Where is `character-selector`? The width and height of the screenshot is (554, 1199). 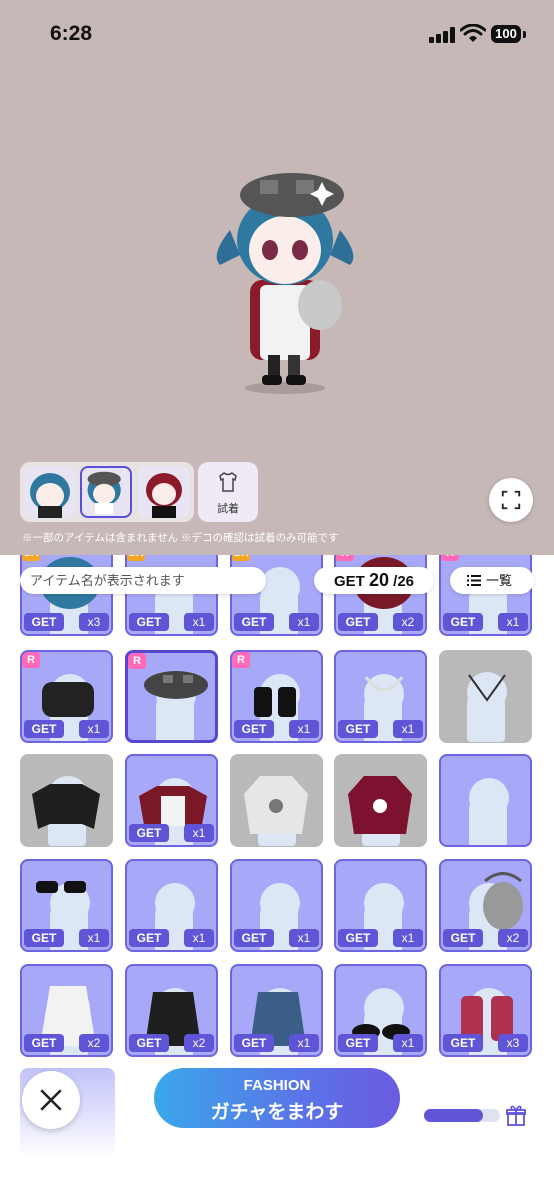 character-selector is located at coordinates (107, 492).